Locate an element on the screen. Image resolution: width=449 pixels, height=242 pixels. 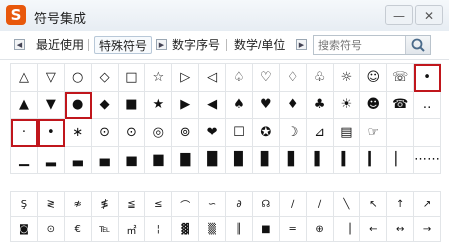
symbol-cell: ♦ is located at coordinates (293, 105).